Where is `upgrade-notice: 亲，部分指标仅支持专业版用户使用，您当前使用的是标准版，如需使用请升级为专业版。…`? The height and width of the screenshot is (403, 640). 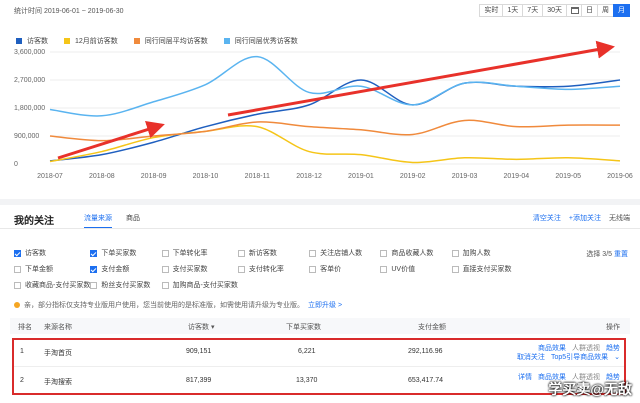 upgrade-notice: 亲，部分指标仅支持专业版用户使用，您当前使用的是标准版，如需使用请升级为专业版。… is located at coordinates (178, 305).